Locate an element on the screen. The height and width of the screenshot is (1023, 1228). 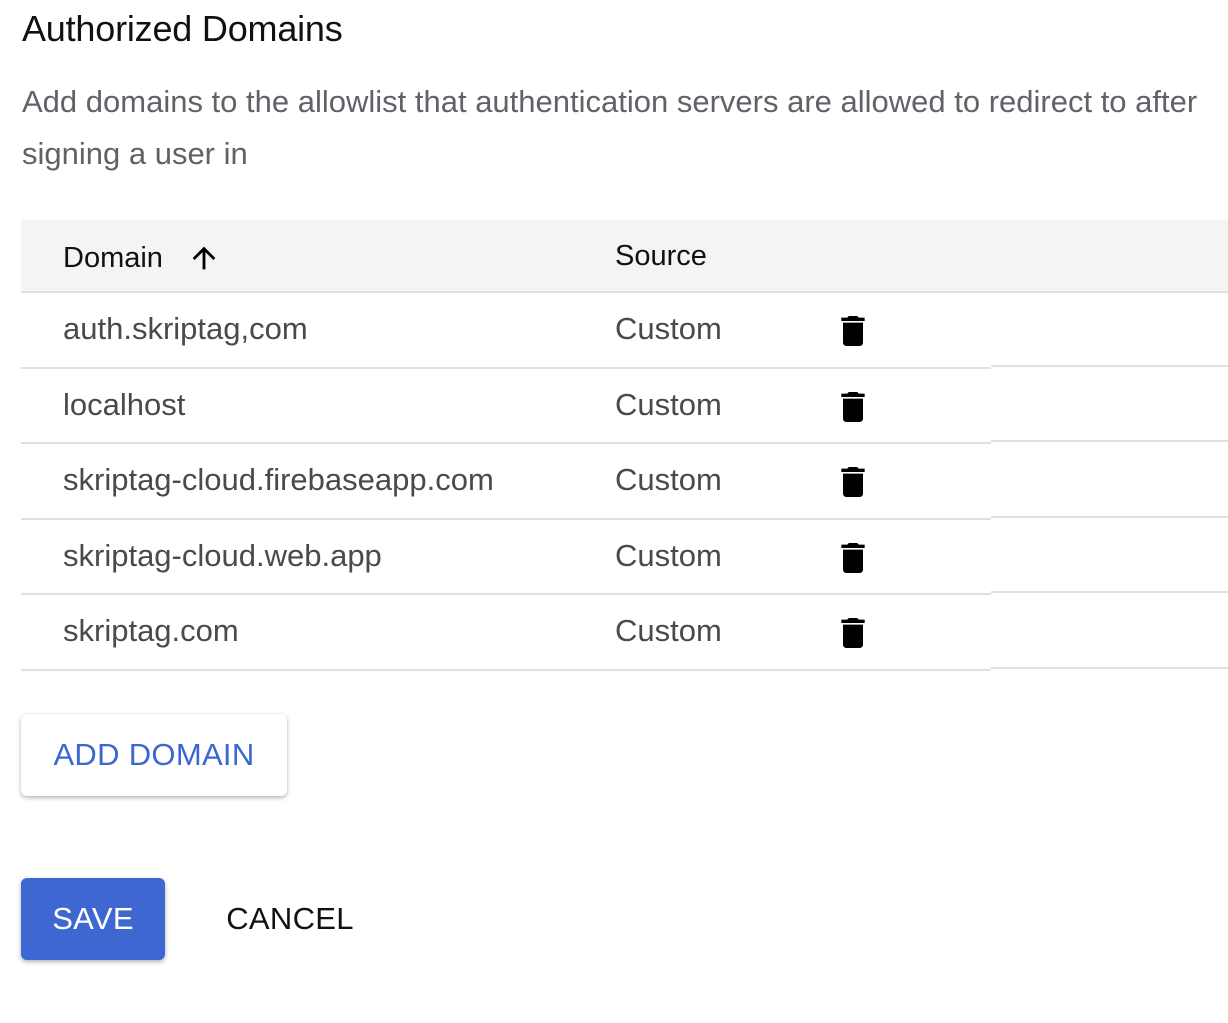
table-row: auth.skriptag,com Custom is located at coordinates (624, 331).